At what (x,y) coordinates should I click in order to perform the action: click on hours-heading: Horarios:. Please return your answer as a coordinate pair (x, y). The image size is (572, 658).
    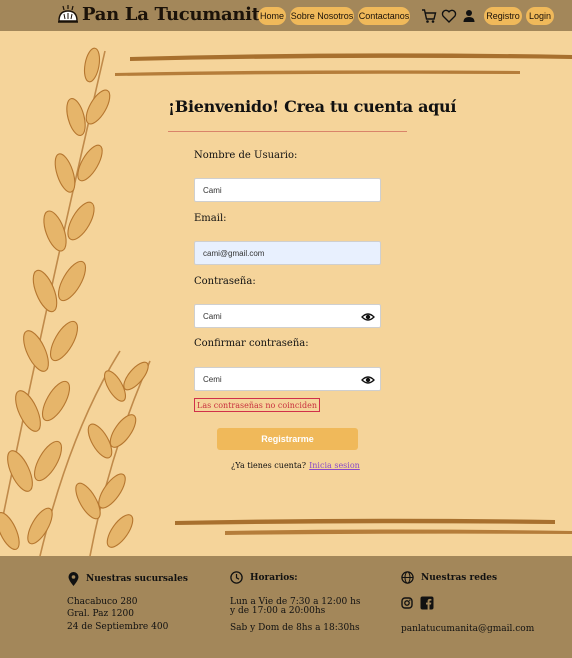
    Looking at the image, I should click on (264, 577).